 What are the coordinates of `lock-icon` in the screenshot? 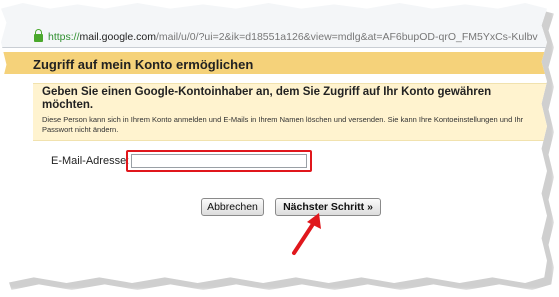 It's located at (38, 35).